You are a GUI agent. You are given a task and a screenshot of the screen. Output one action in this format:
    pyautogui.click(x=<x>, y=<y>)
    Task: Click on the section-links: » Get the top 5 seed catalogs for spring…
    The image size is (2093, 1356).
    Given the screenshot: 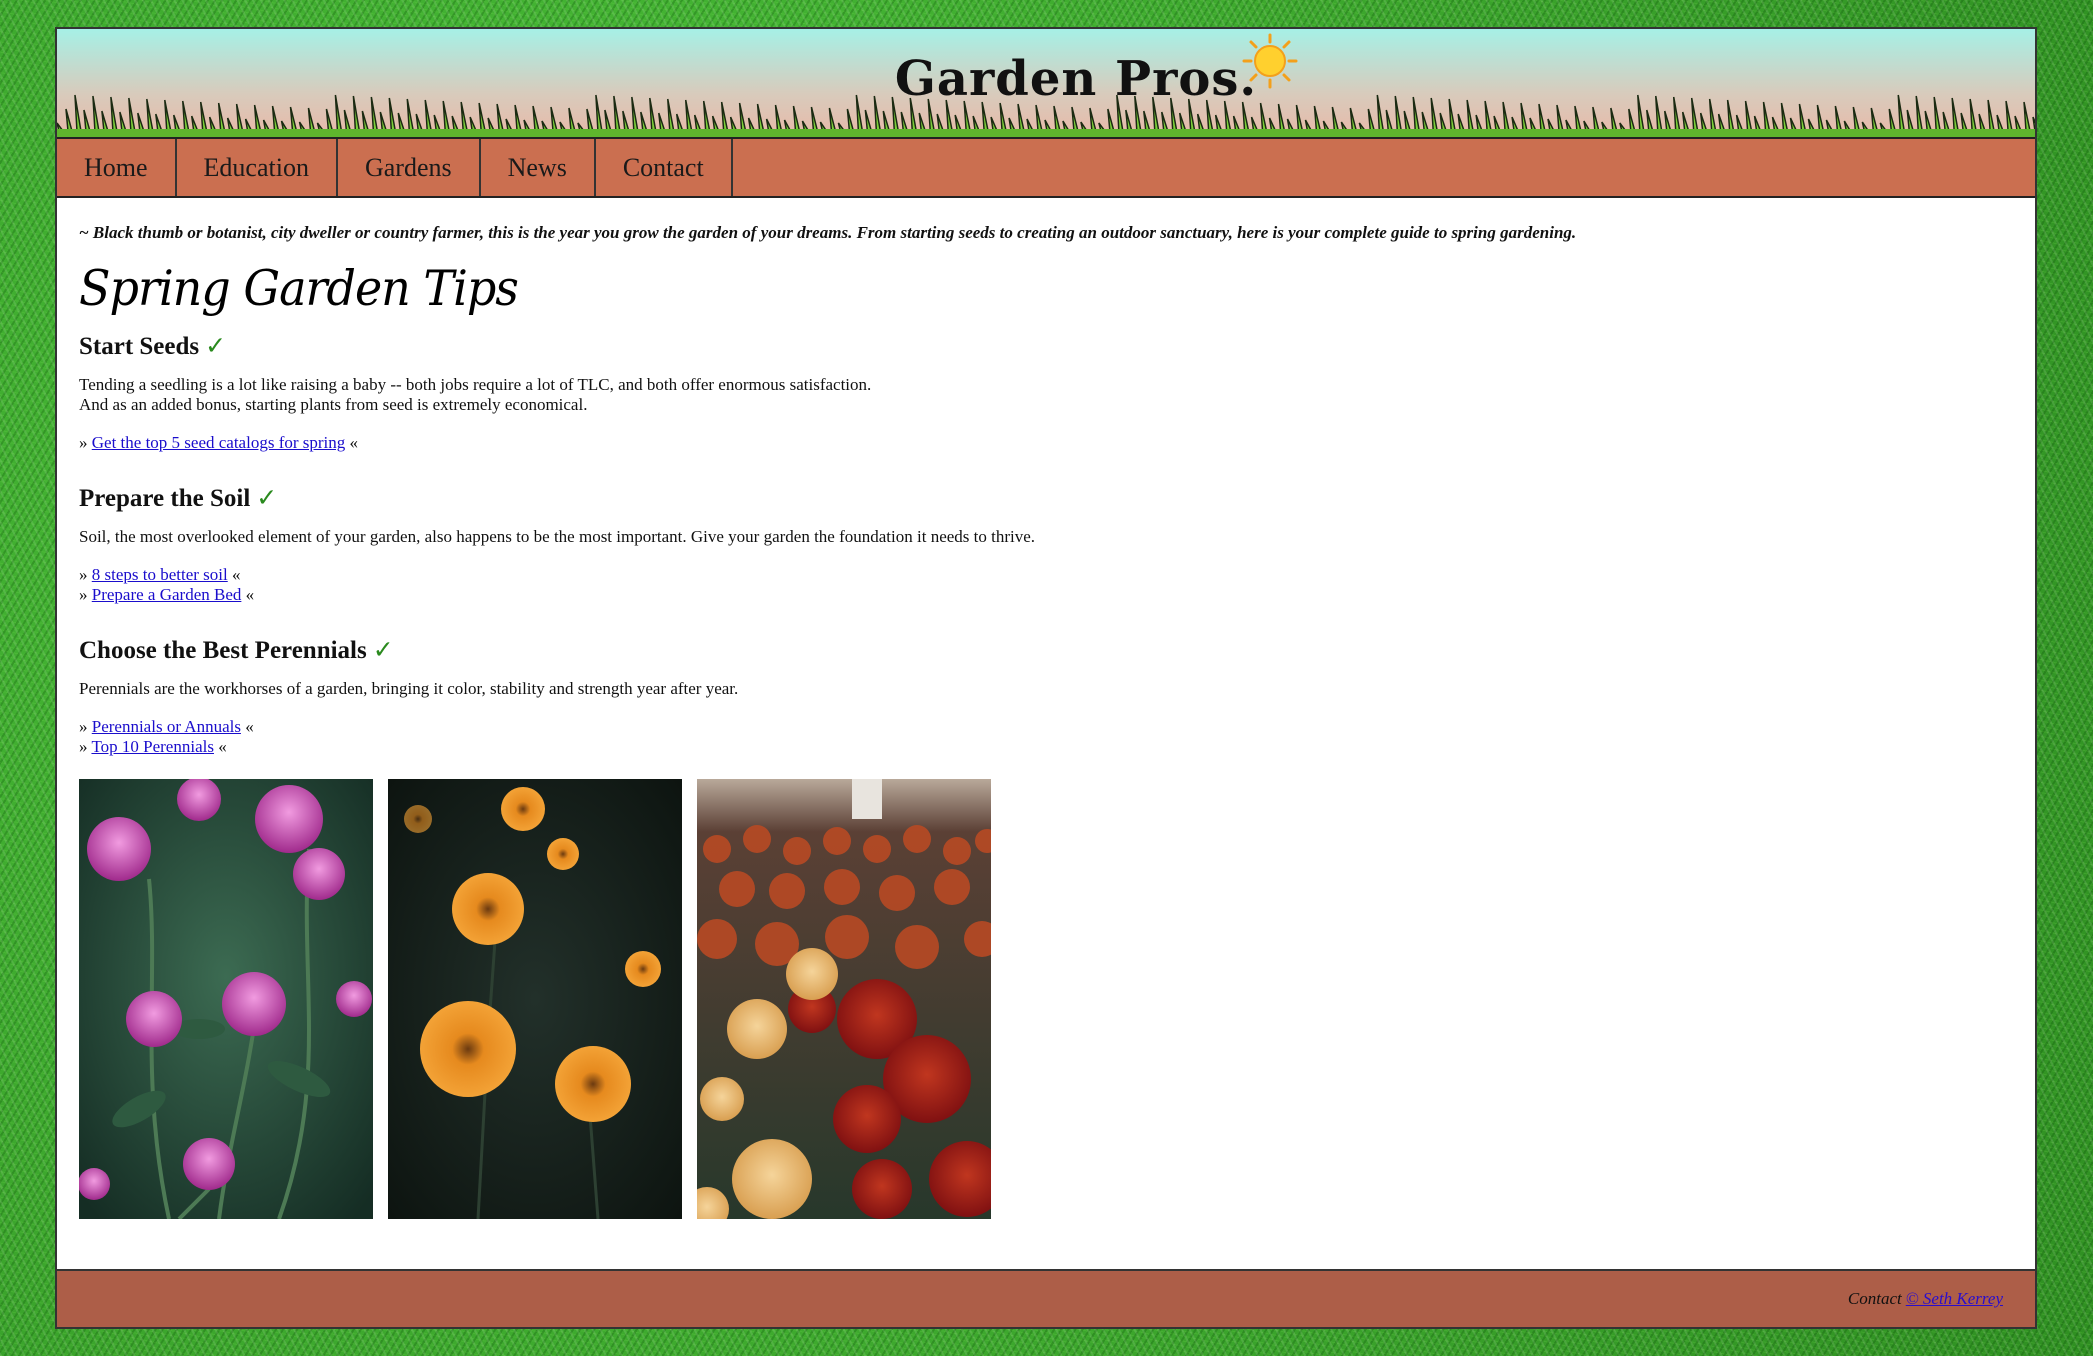 What is the action you would take?
    pyautogui.click(x=219, y=442)
    